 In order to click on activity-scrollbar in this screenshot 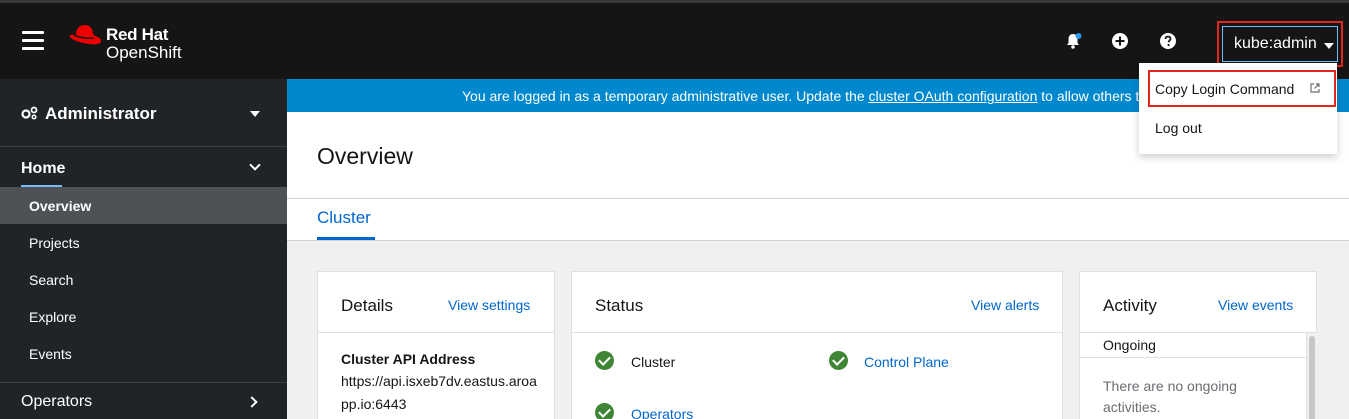, I will do `click(1311, 376)`.